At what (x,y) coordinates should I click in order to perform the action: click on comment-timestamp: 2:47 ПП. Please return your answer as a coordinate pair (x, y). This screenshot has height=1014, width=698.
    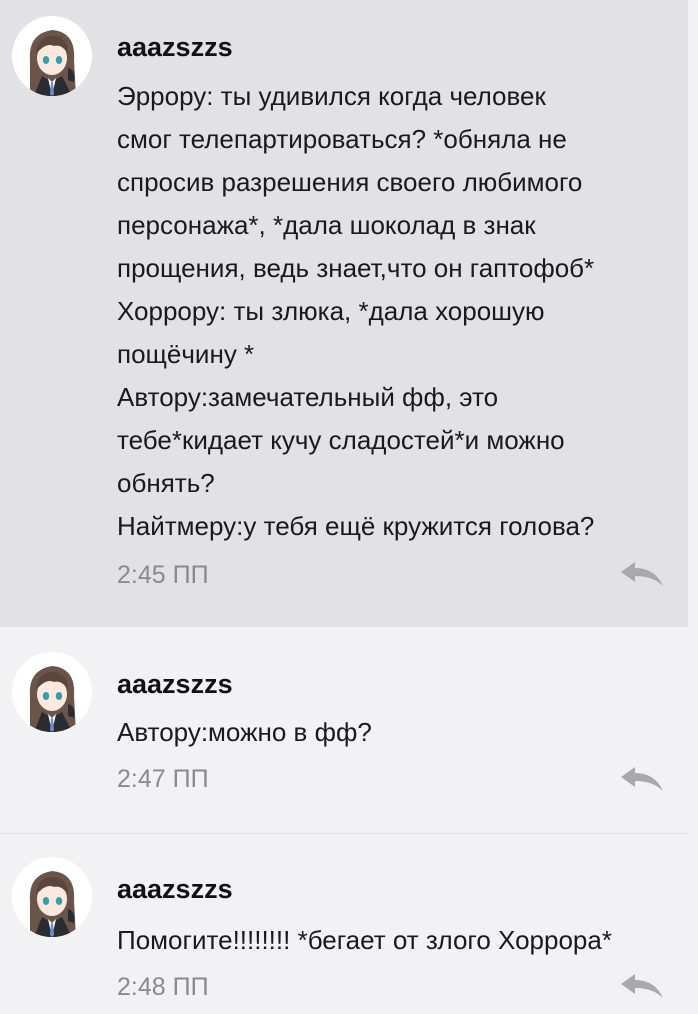
    Looking at the image, I should click on (163, 779).